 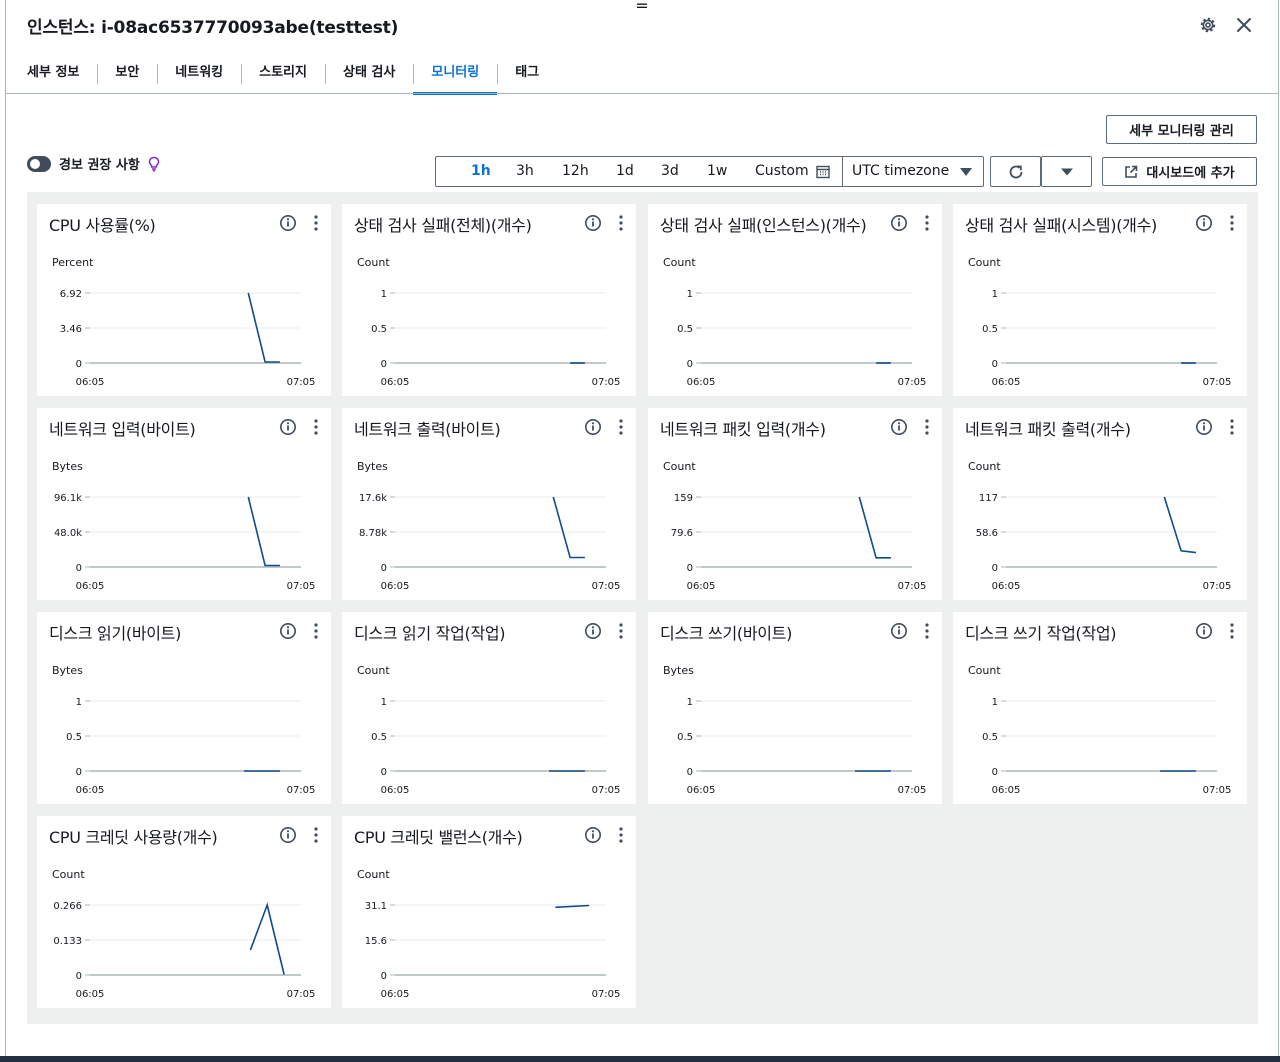 What do you see at coordinates (127, 74) in the screenshot?
I see `tab-security: 보안` at bounding box center [127, 74].